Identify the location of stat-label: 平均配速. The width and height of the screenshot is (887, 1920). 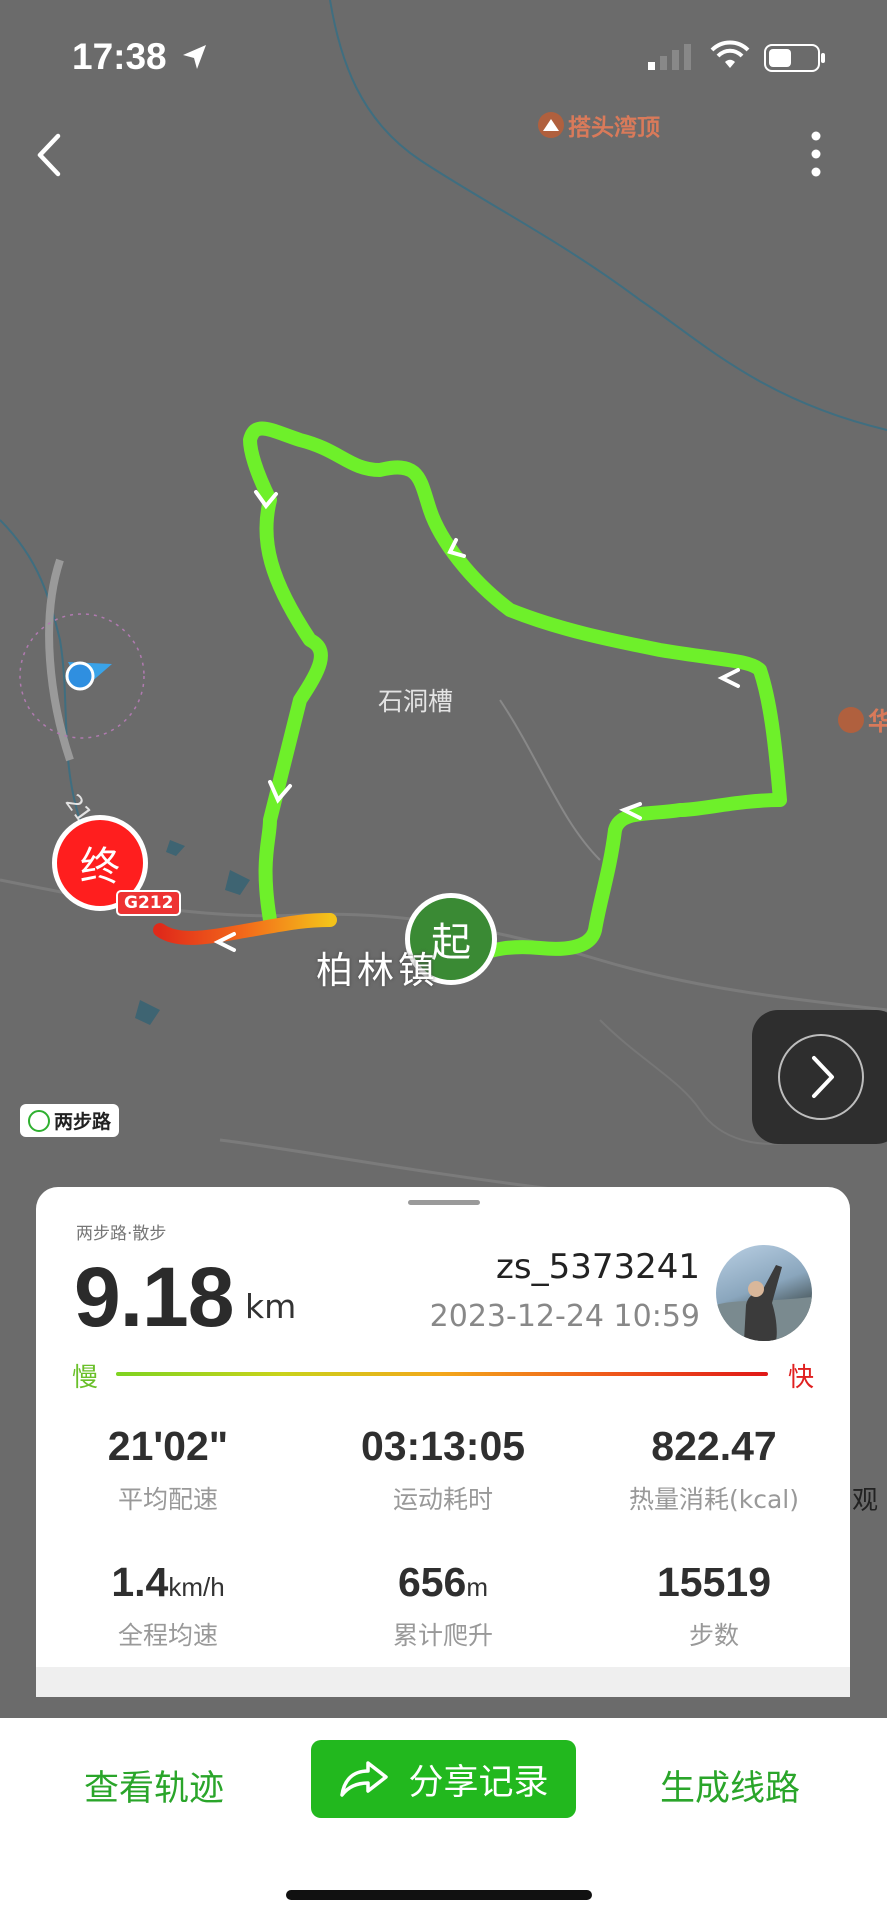
(167, 1499).